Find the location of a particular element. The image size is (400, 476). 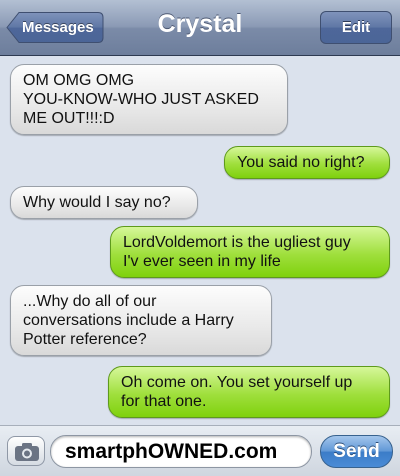

message-line: Potter reference? is located at coordinates (85, 339).